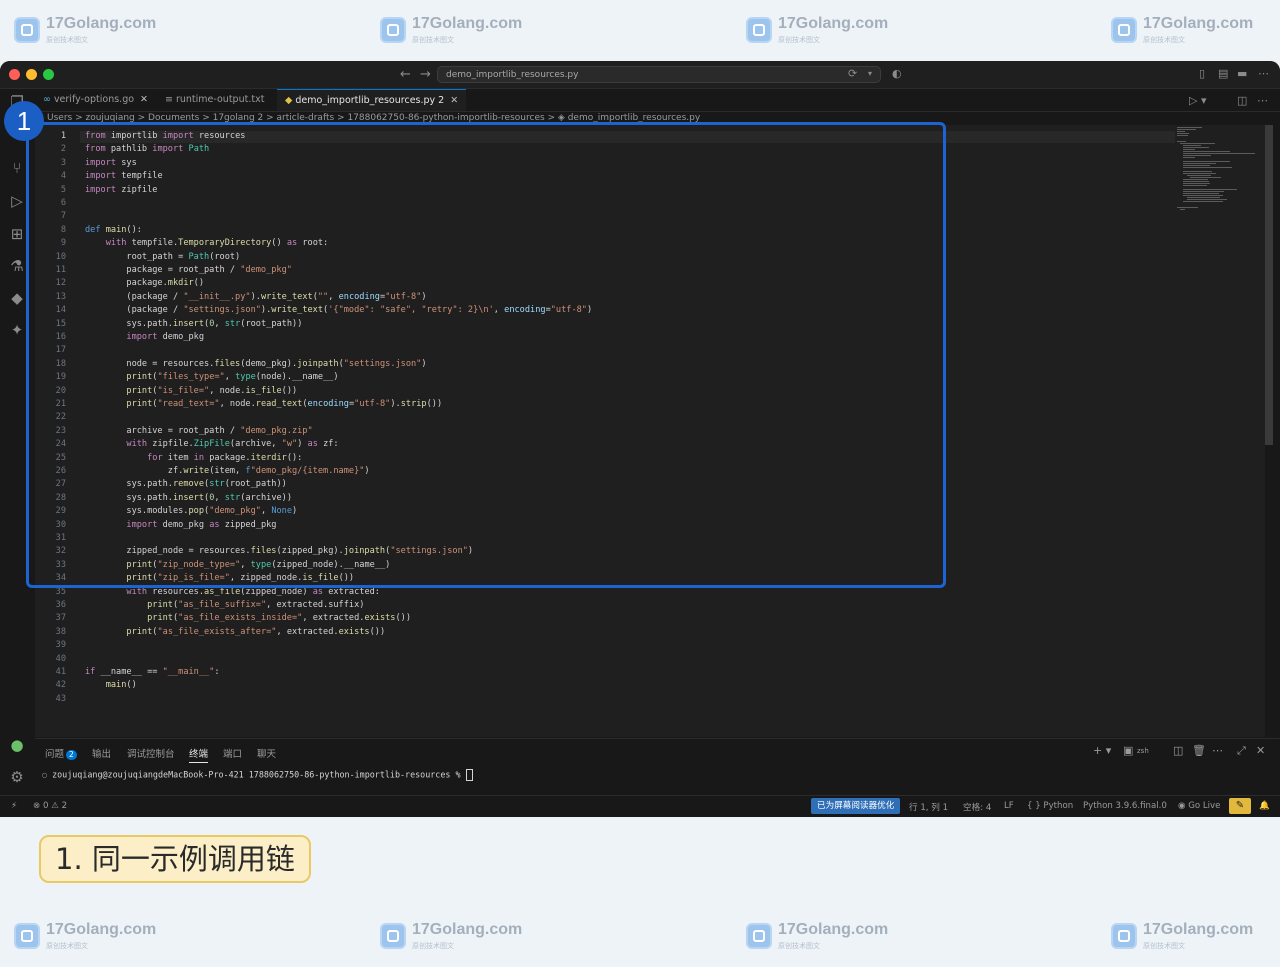 The width and height of the screenshot is (1280, 967). Describe the element at coordinates (14, 74) in the screenshot. I see `close-window-button` at that location.